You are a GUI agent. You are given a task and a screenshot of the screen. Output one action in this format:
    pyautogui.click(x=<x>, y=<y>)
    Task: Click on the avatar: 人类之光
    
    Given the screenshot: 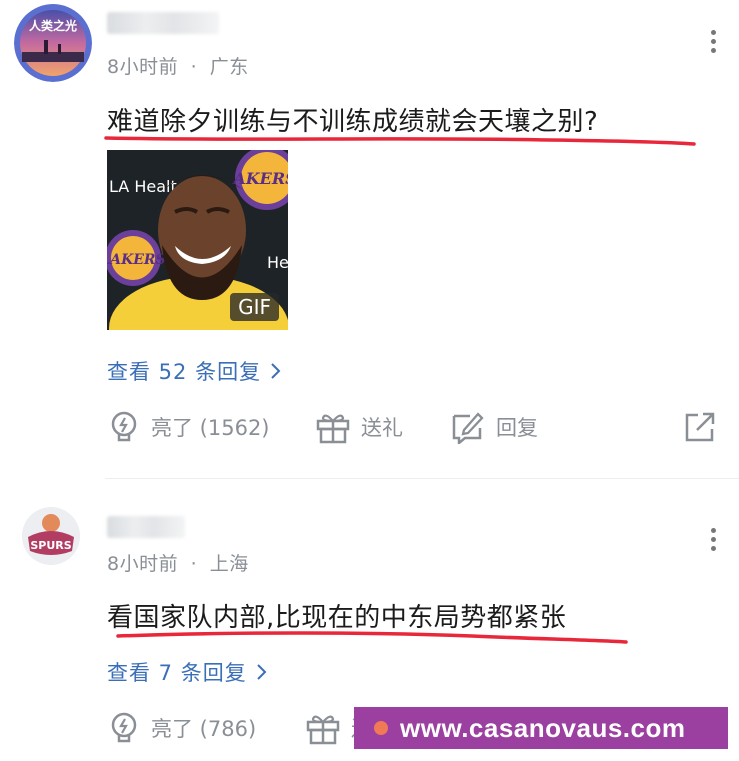 What is the action you would take?
    pyautogui.click(x=53, y=43)
    